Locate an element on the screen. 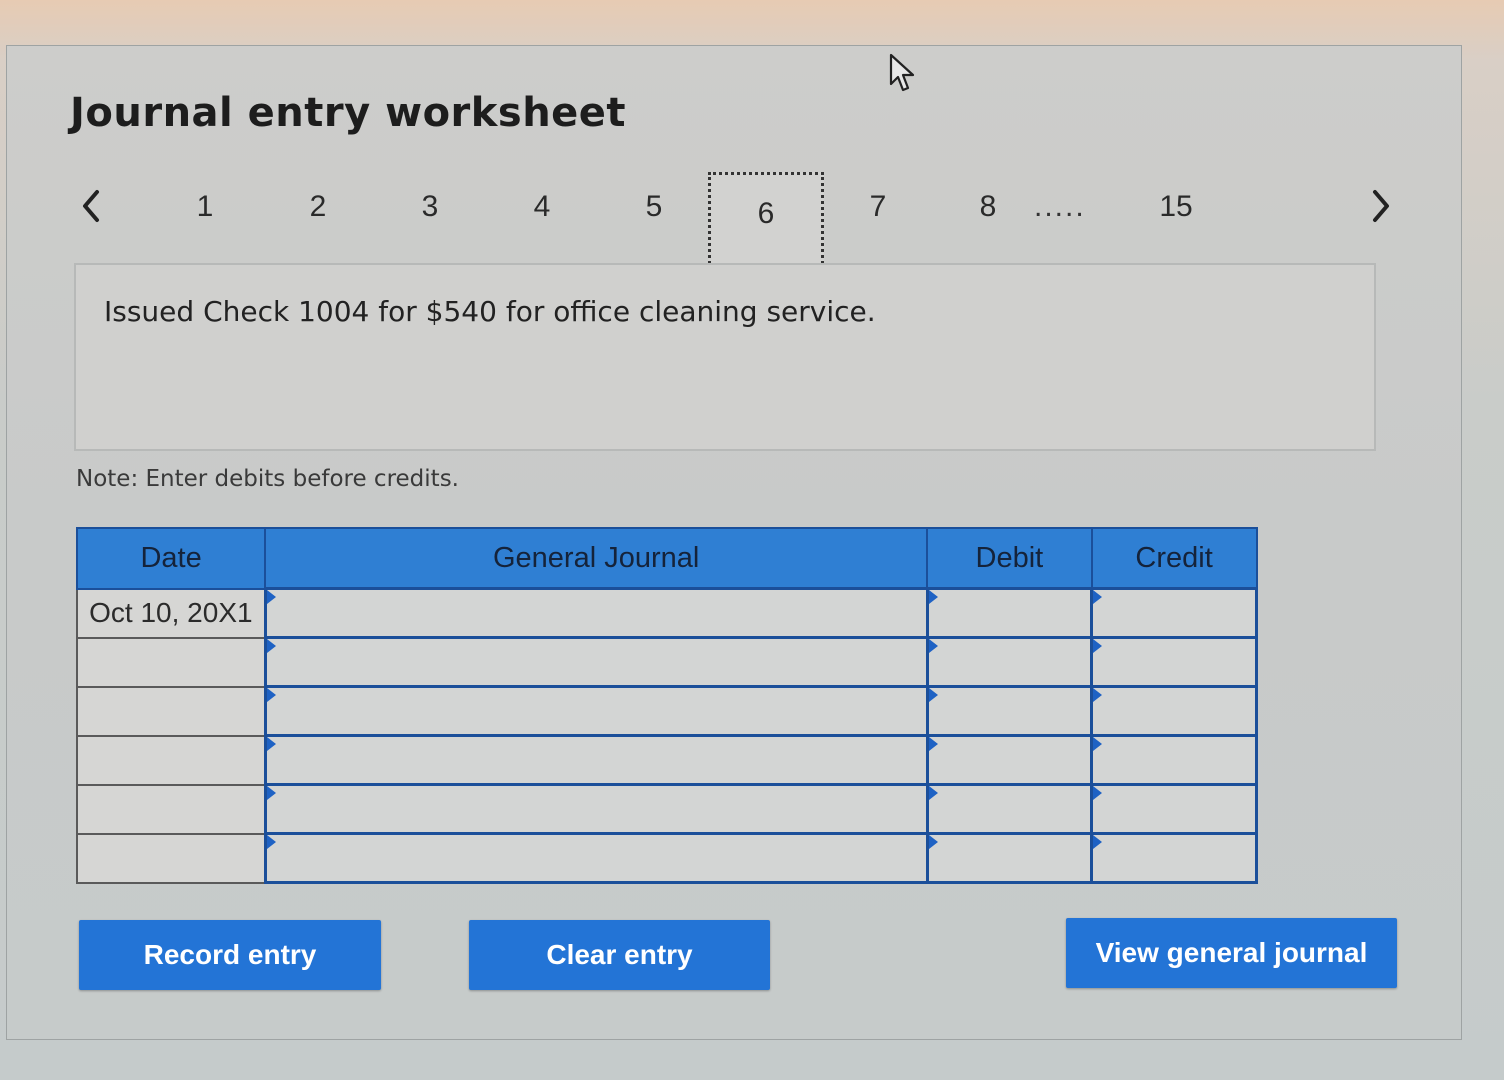 This screenshot has width=1504, height=1080. table-row: Oct 10, 20X1 is located at coordinates (666, 613).